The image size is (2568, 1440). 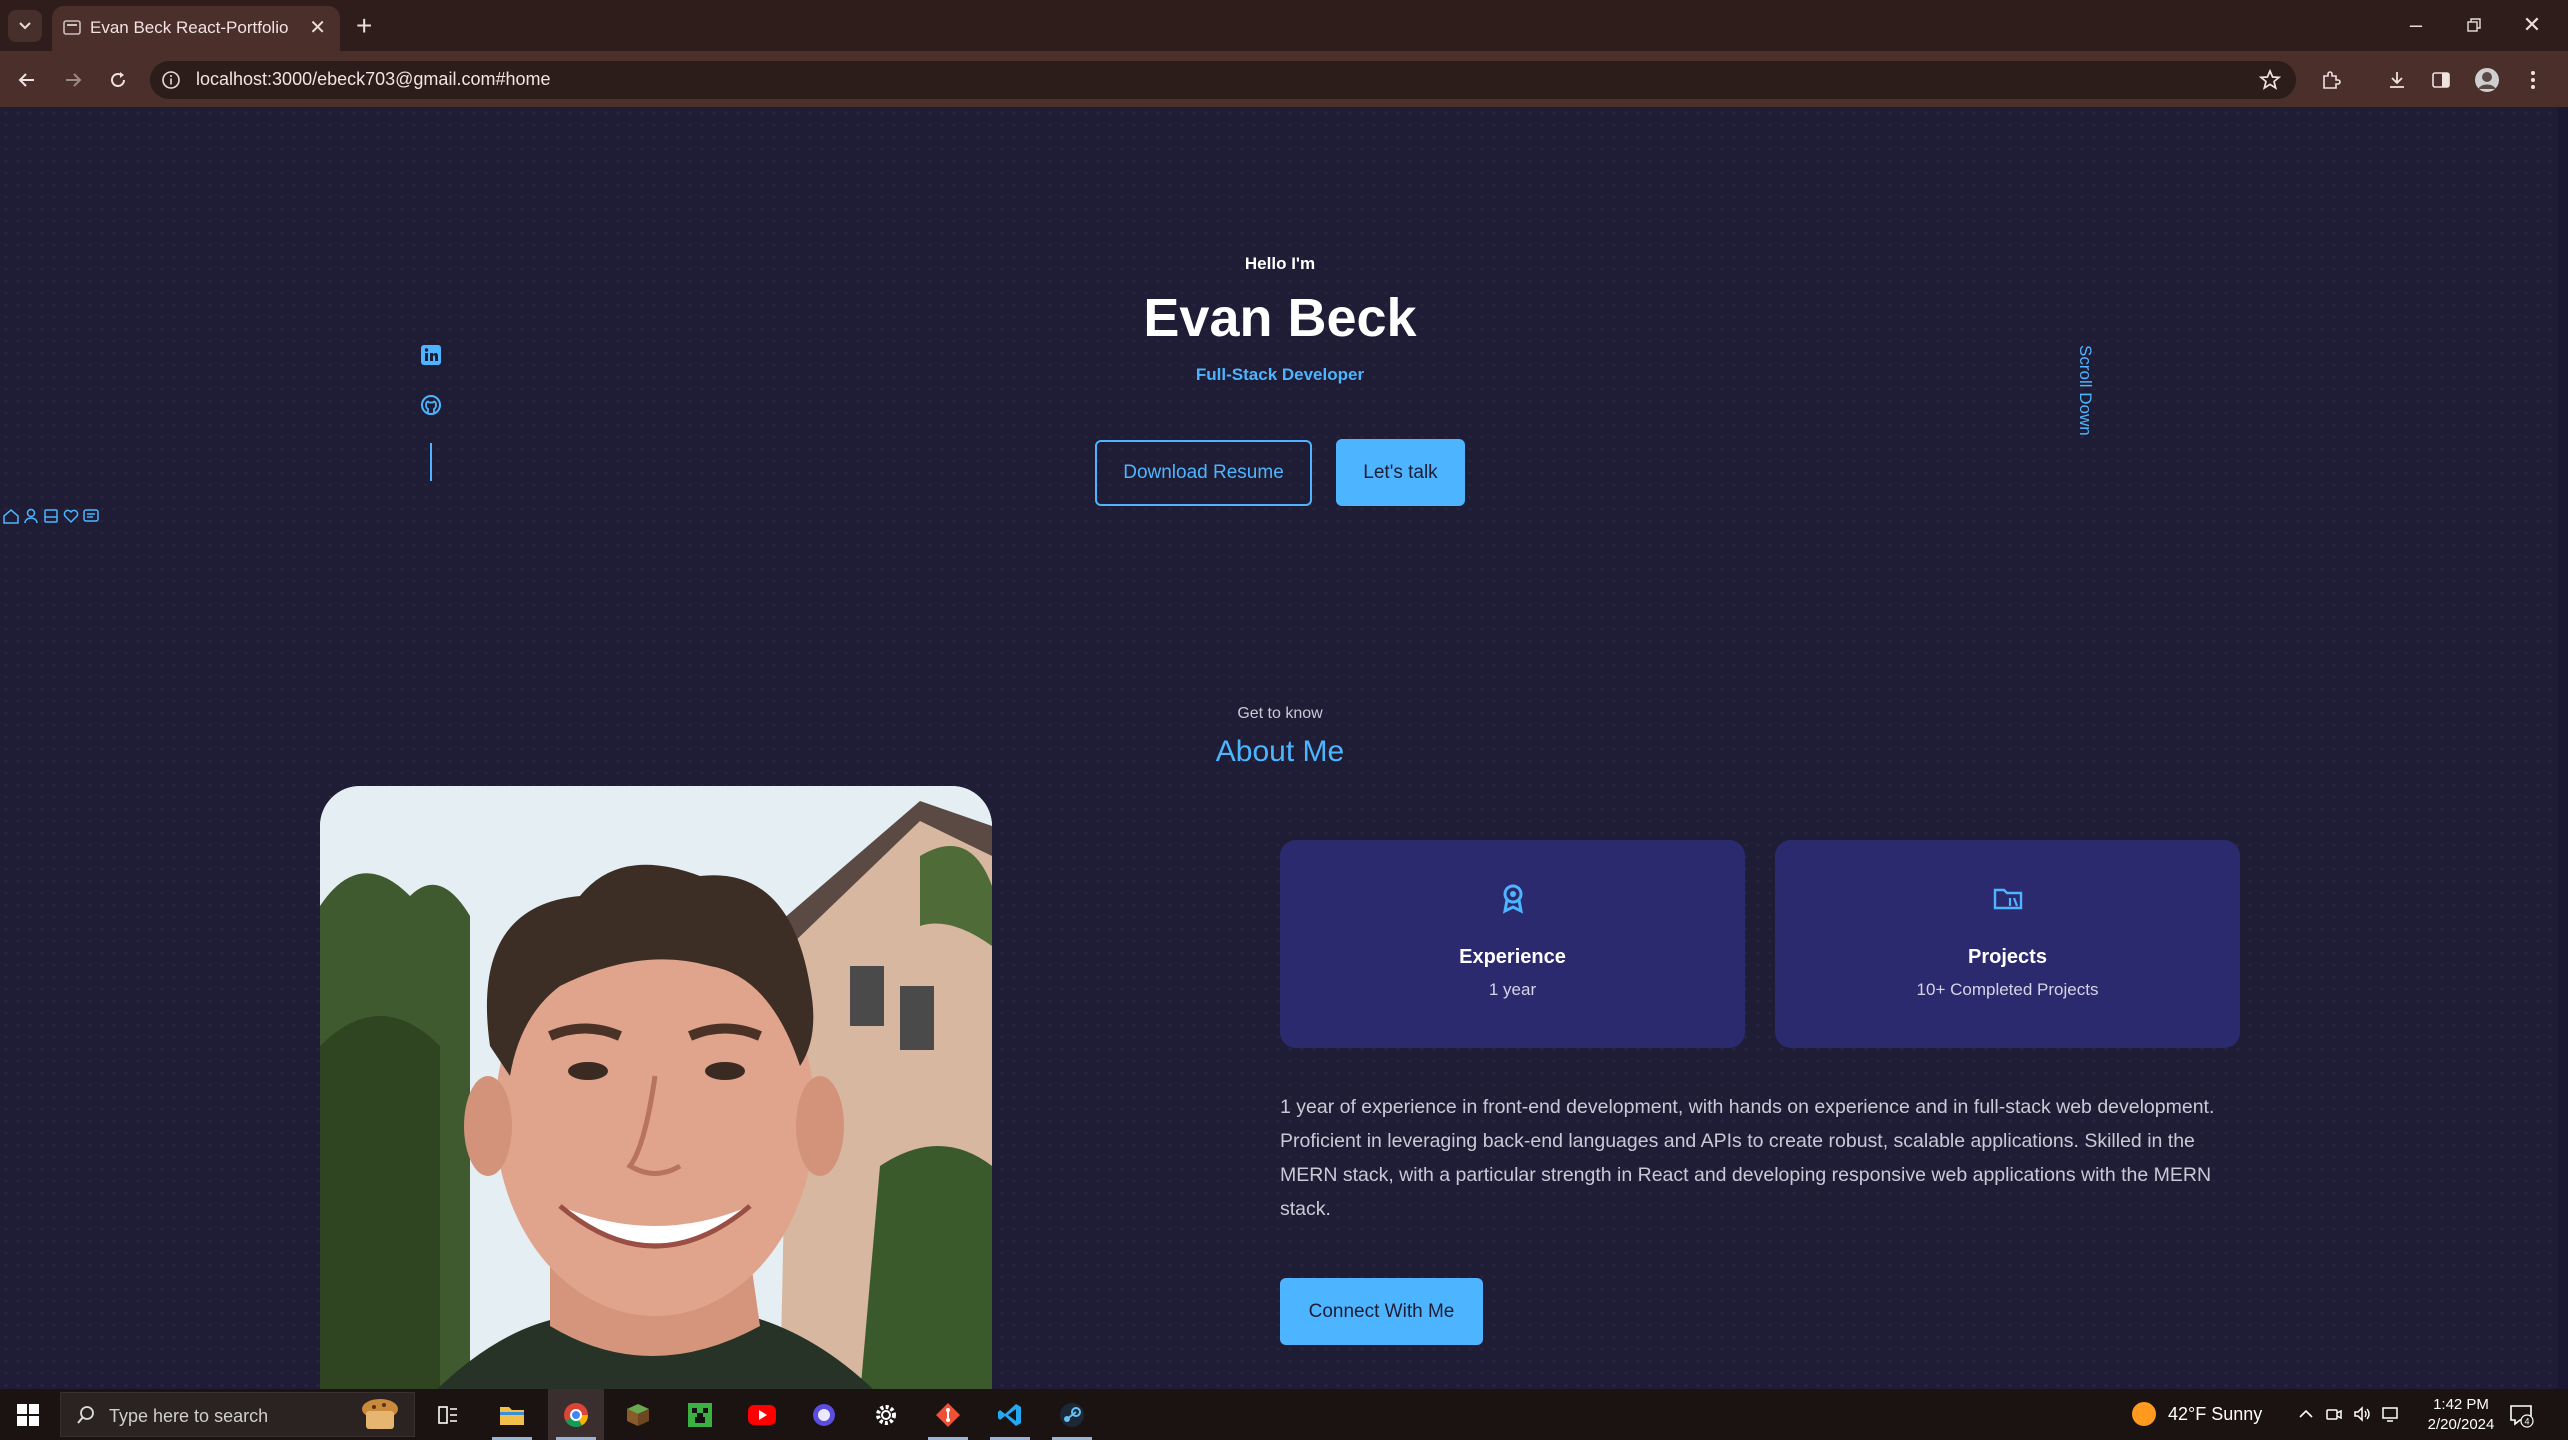 I want to click on hero-name: Evan Beck, so click(x=1280, y=318).